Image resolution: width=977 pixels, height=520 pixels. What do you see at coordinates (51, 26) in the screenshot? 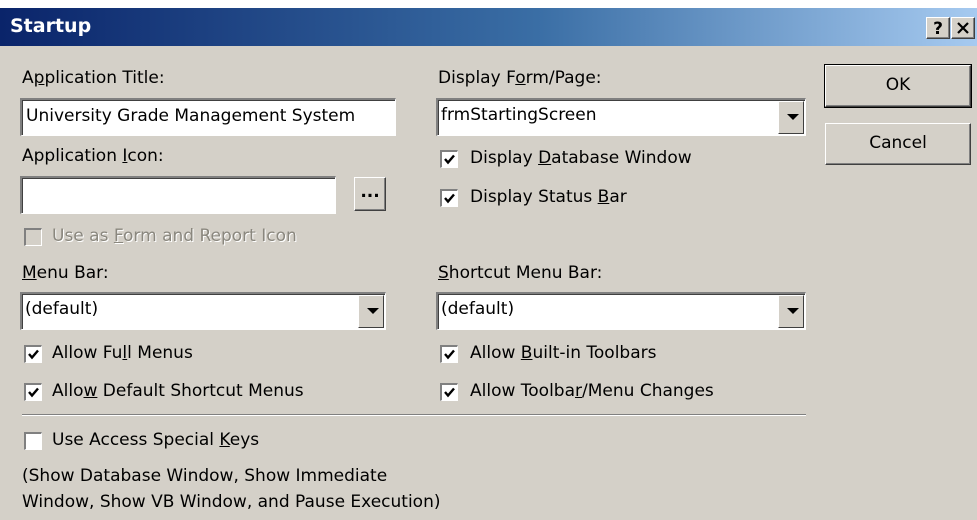
I see `window-title: Startup` at bounding box center [51, 26].